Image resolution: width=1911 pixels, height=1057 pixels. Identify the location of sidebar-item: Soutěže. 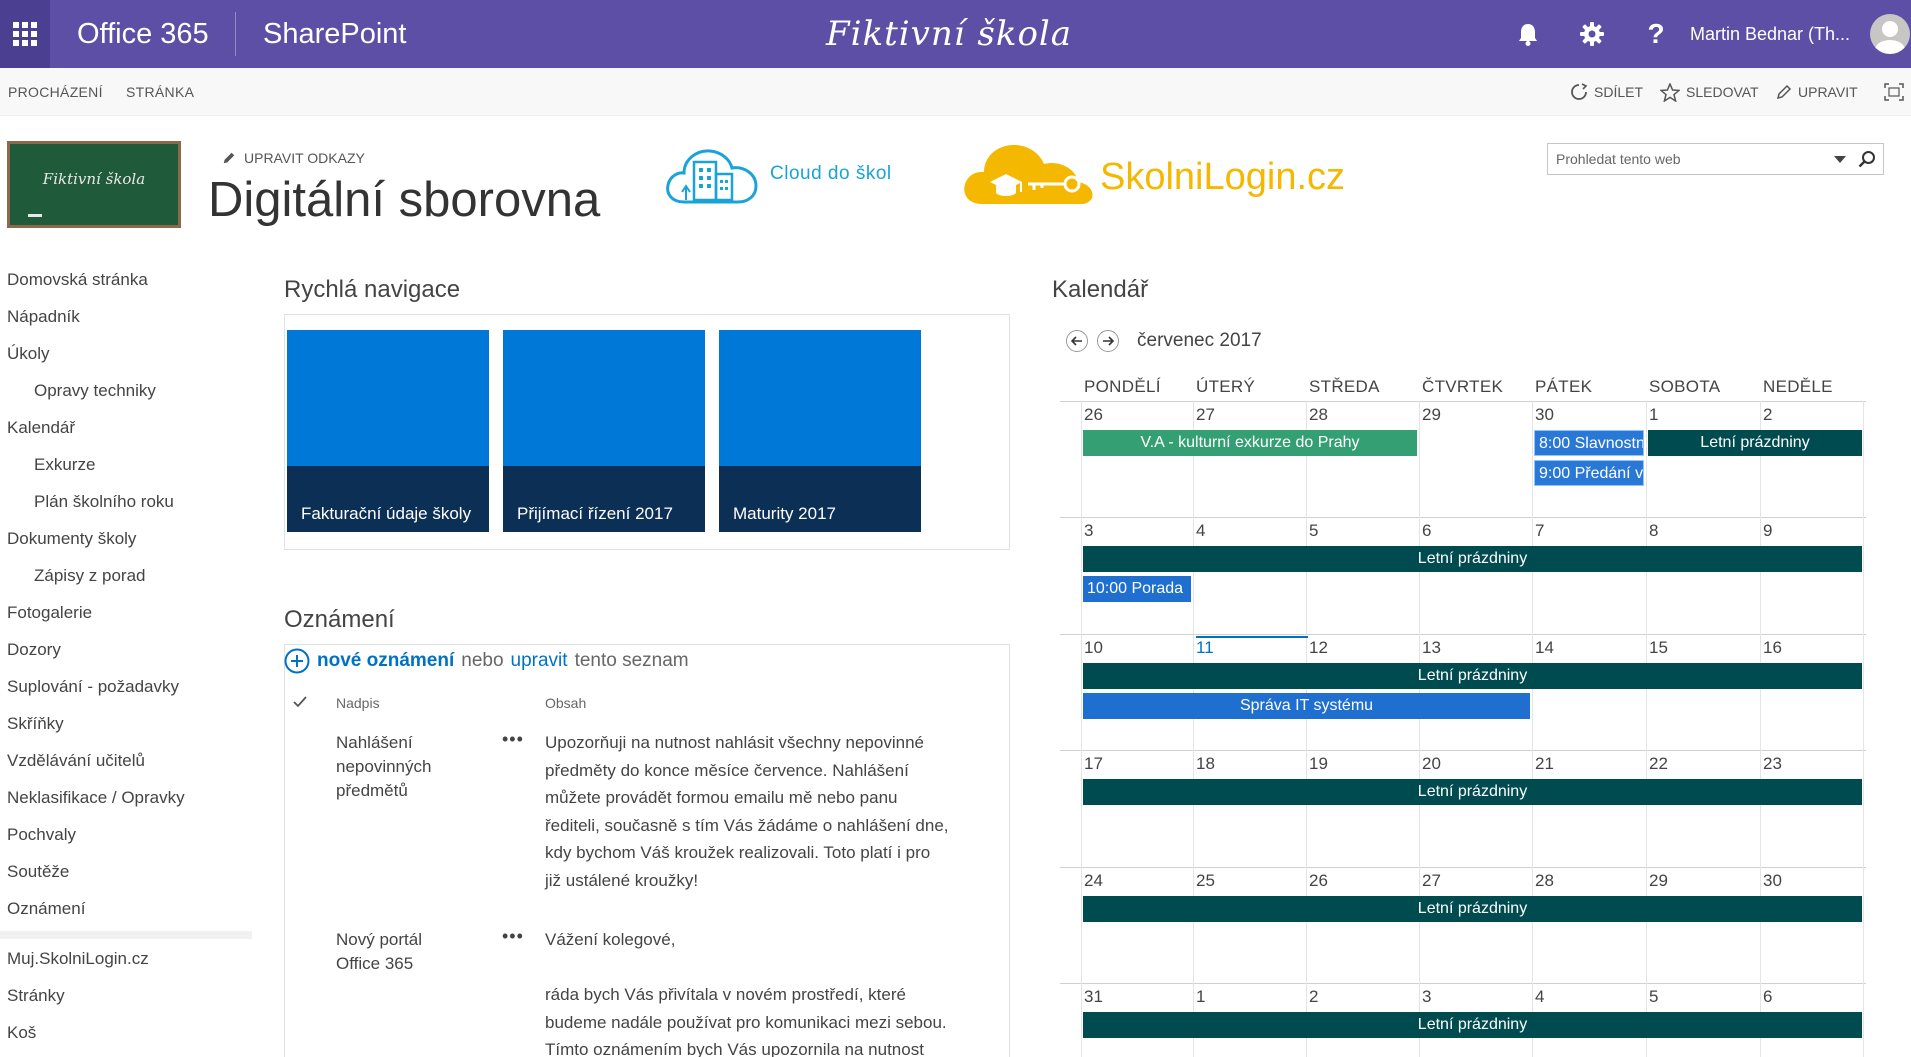
(38, 872).